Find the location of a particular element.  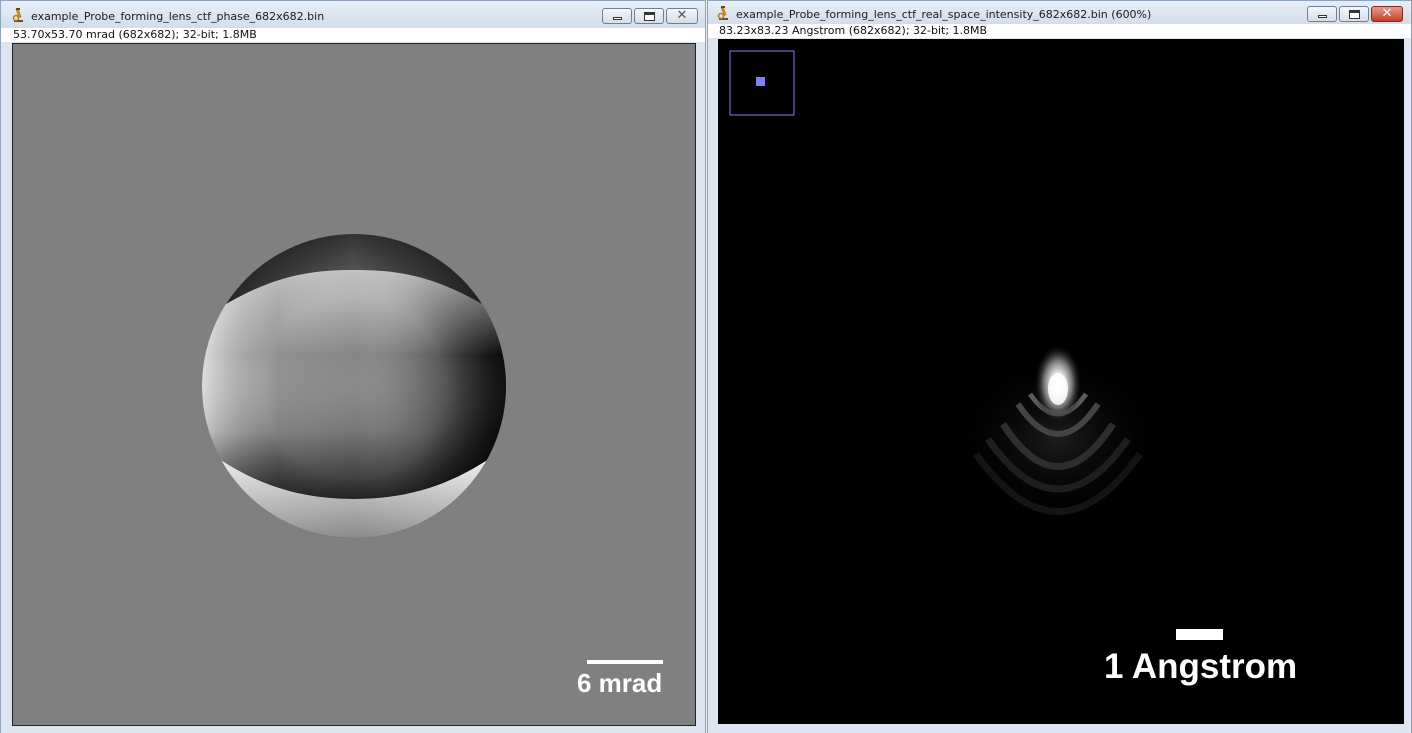

scale-bar-label: 6 mrad is located at coordinates (620, 683).